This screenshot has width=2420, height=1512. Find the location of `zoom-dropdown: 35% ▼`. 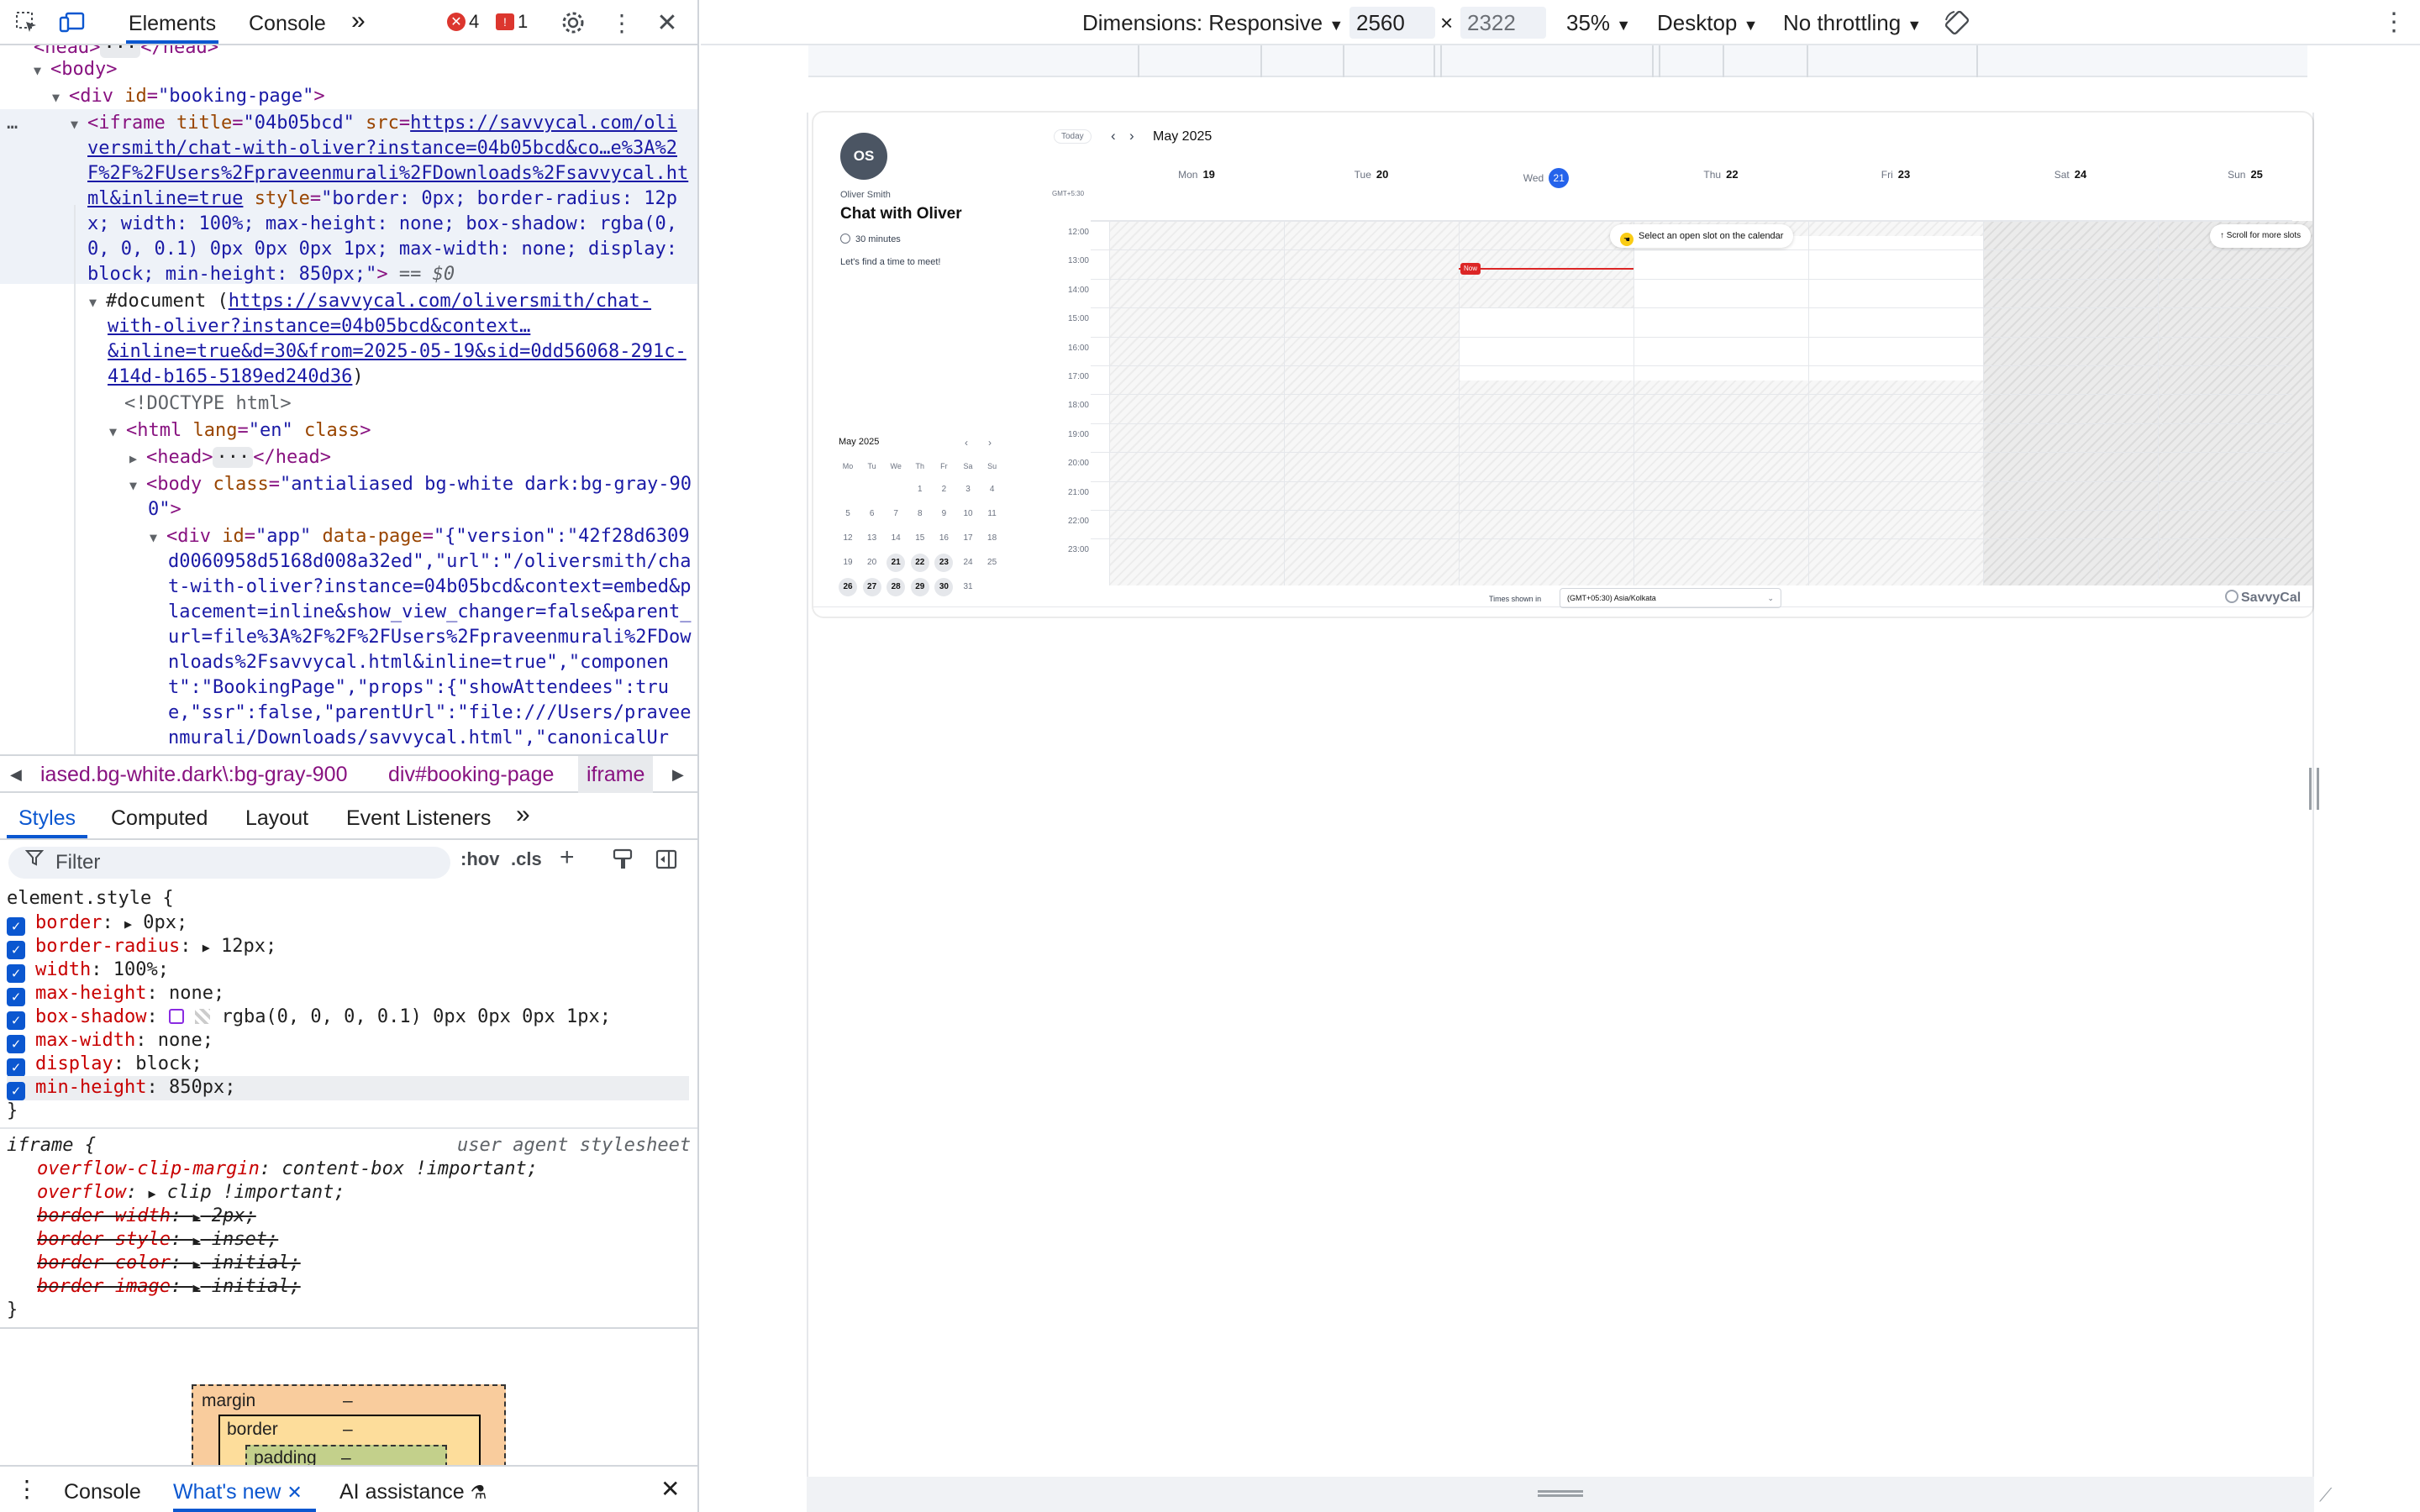

zoom-dropdown: 35% ▼ is located at coordinates (1598, 22).